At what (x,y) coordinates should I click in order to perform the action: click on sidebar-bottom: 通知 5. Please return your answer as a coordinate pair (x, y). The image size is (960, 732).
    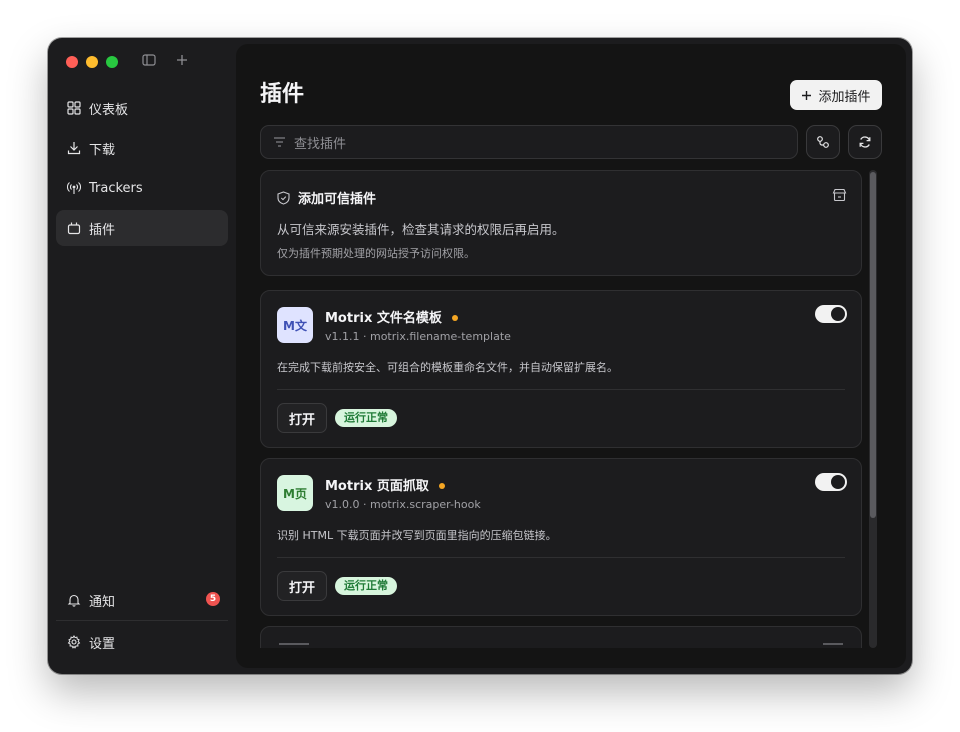
    Looking at the image, I should click on (142, 602).